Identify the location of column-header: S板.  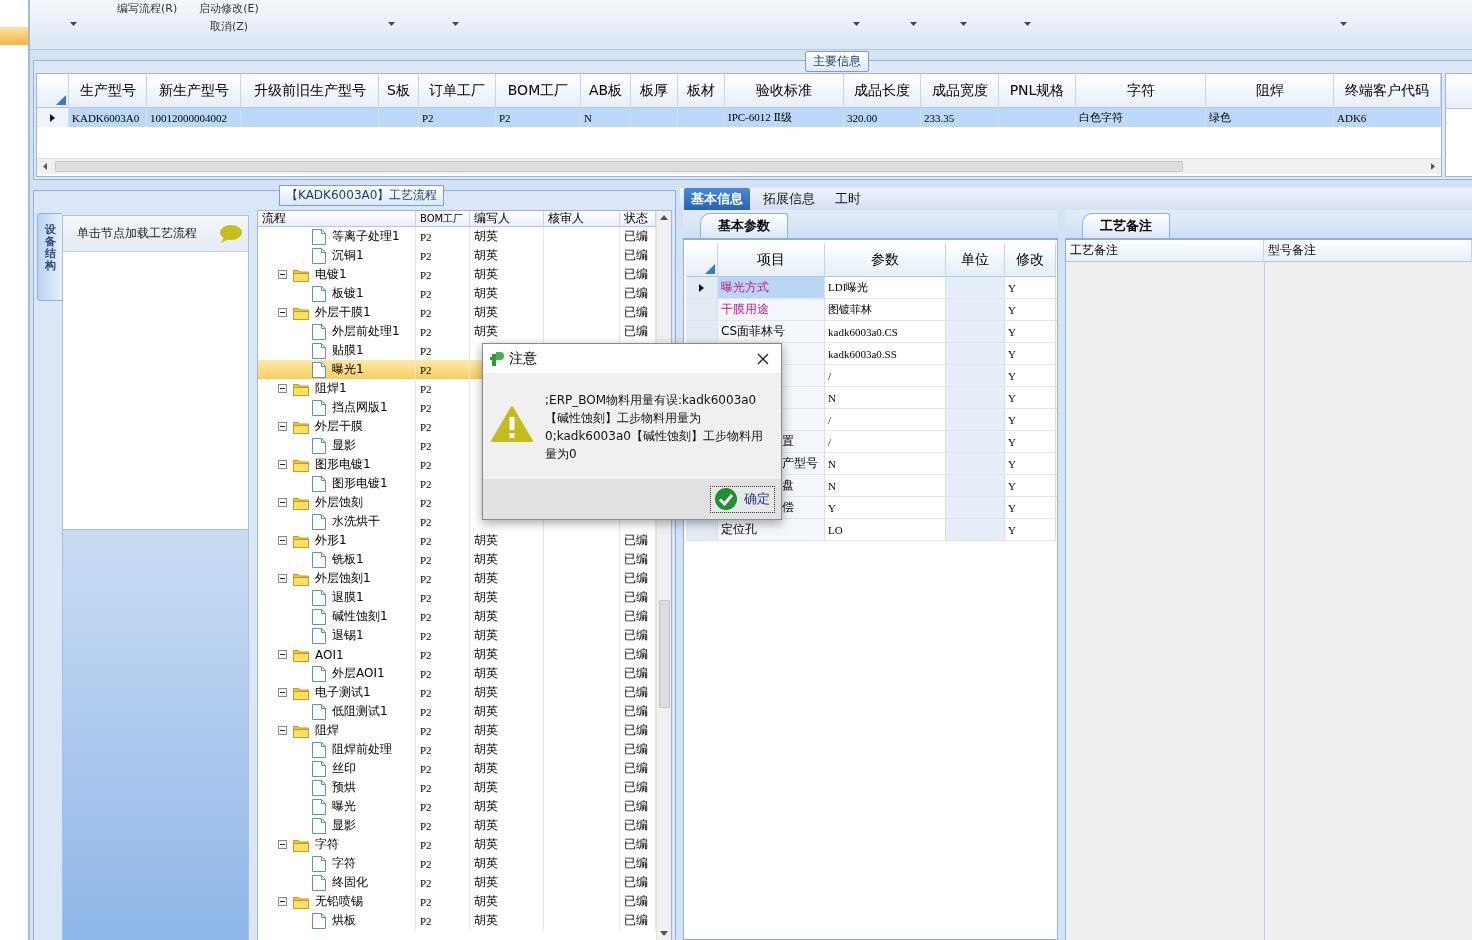
(399, 91).